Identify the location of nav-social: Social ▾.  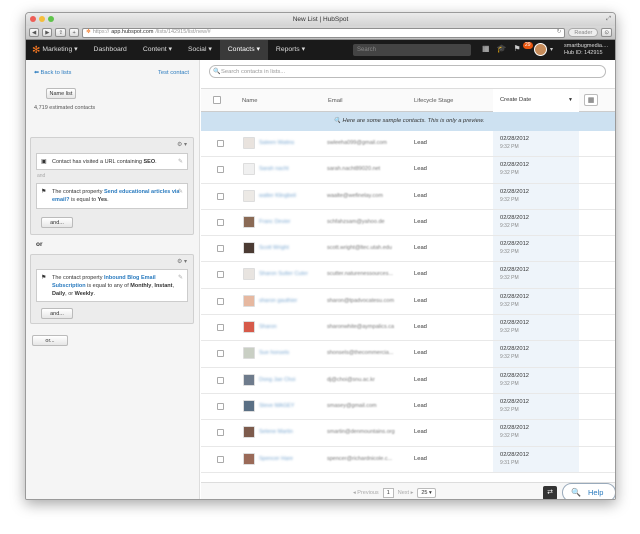
(200, 50).